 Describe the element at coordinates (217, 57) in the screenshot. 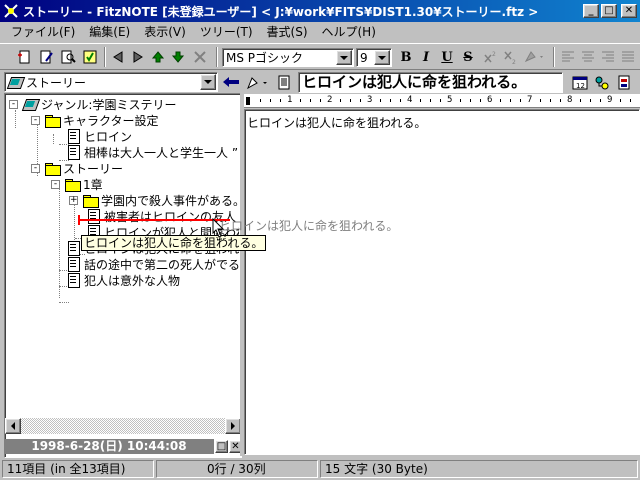

I see `toolbar-separator` at that location.